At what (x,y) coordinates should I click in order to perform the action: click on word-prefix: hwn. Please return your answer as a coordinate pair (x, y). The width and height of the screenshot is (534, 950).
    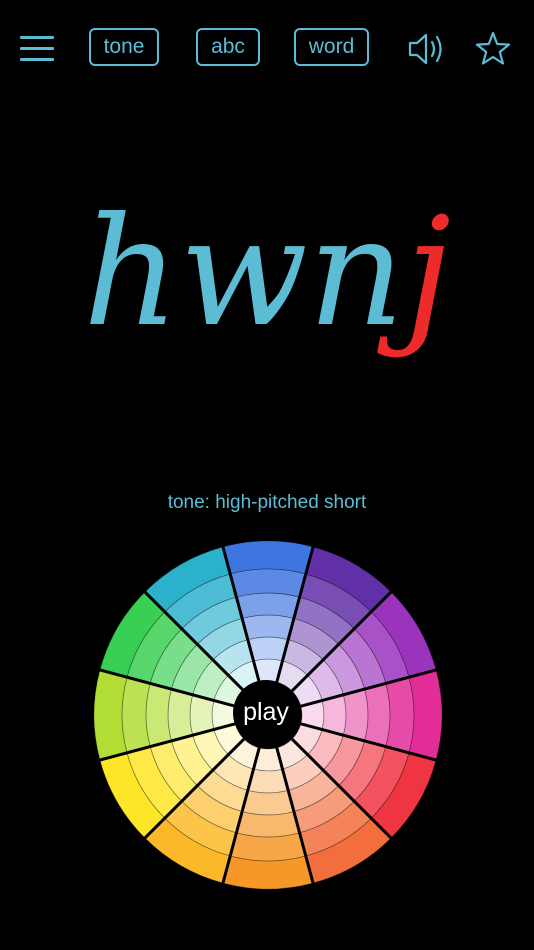
    Looking at the image, I should click on (243, 273).